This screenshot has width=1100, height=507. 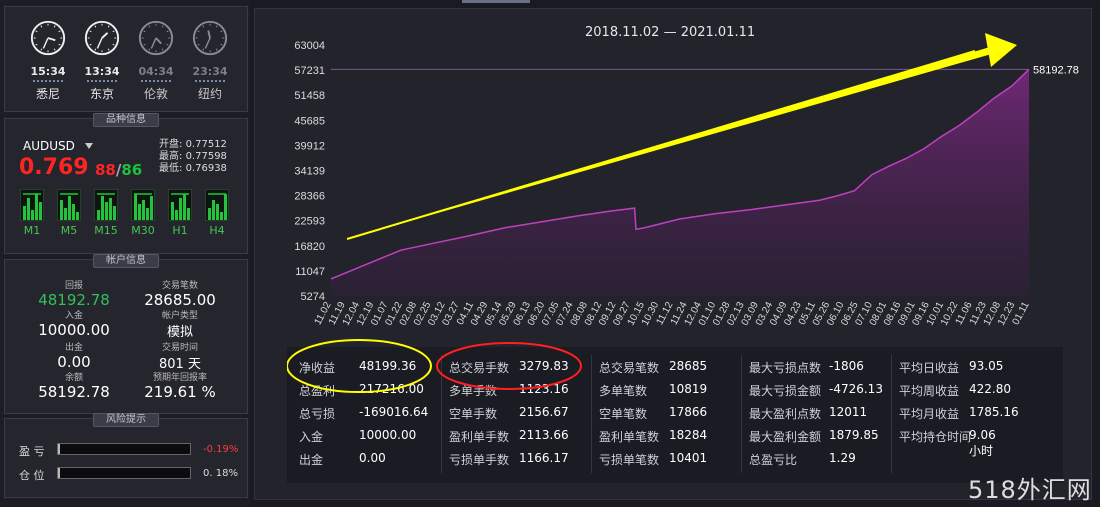 What do you see at coordinates (32, 230) in the screenshot?
I see `timeframe-label: M1` at bounding box center [32, 230].